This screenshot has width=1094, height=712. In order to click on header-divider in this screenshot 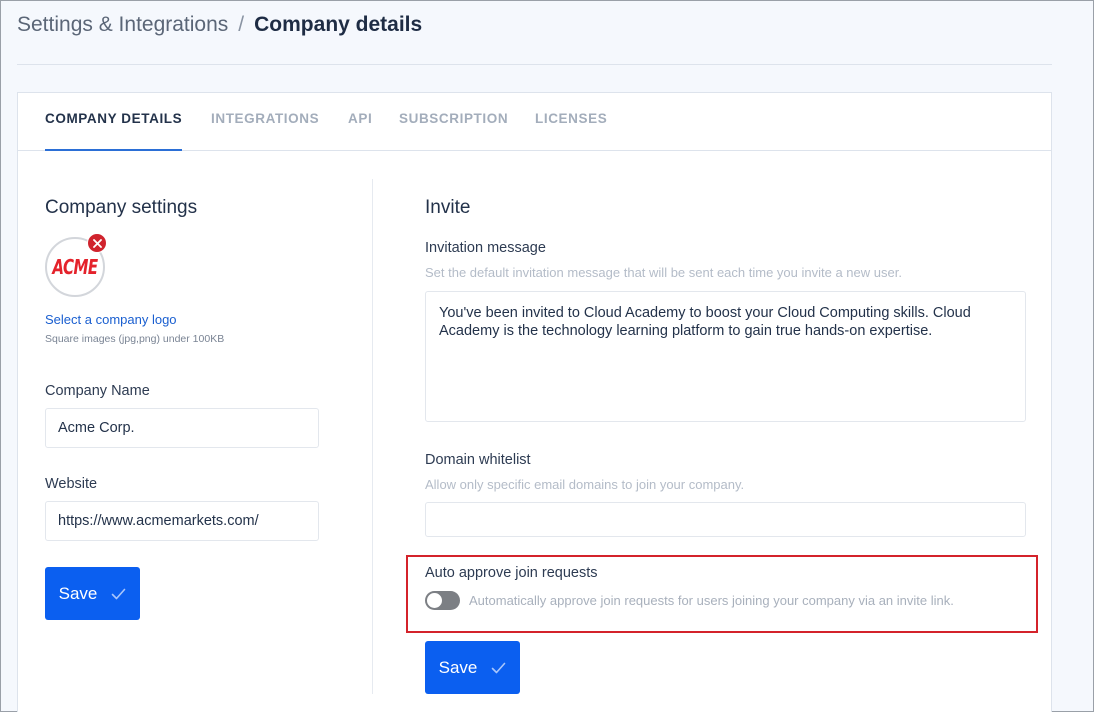, I will do `click(534, 64)`.